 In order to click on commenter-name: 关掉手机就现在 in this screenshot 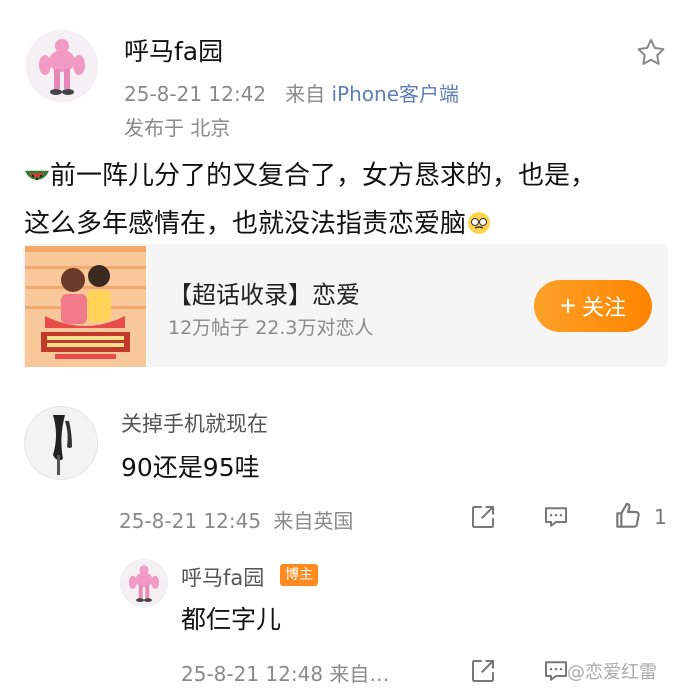, I will do `click(194, 423)`.